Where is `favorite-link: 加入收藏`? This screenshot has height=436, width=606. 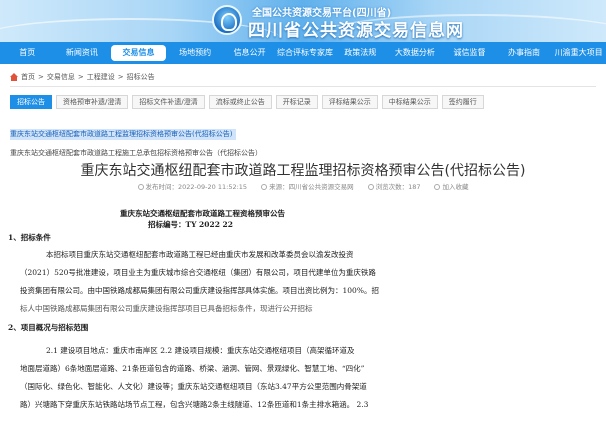 favorite-link: 加入收藏 is located at coordinates (451, 186).